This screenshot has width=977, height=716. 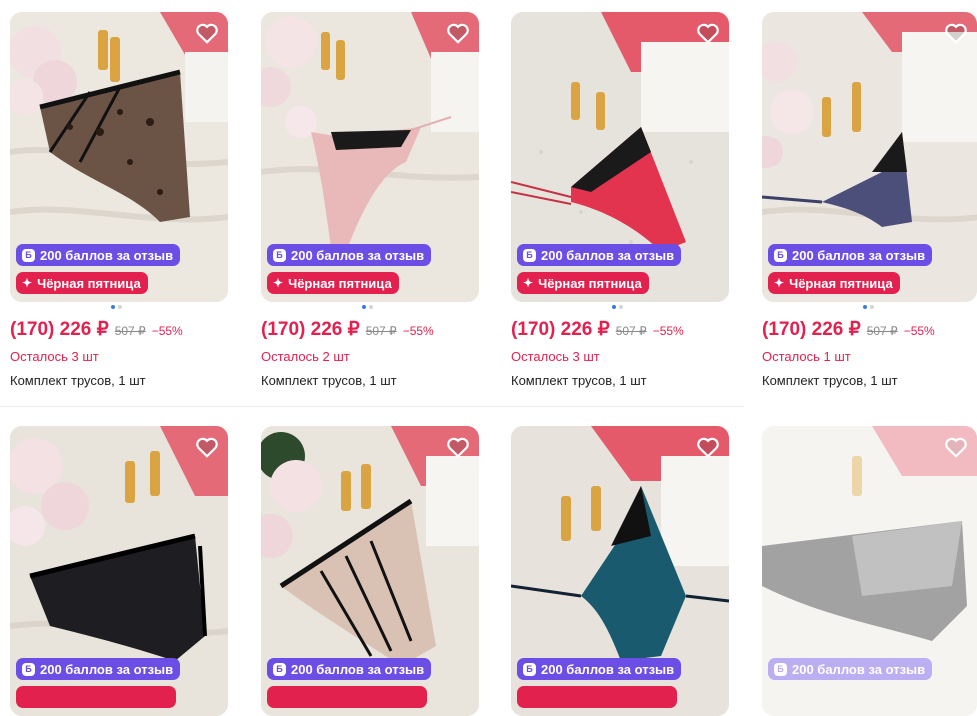 What do you see at coordinates (305, 356) in the screenshot?
I see `stock-left: Осталось 2 шт` at bounding box center [305, 356].